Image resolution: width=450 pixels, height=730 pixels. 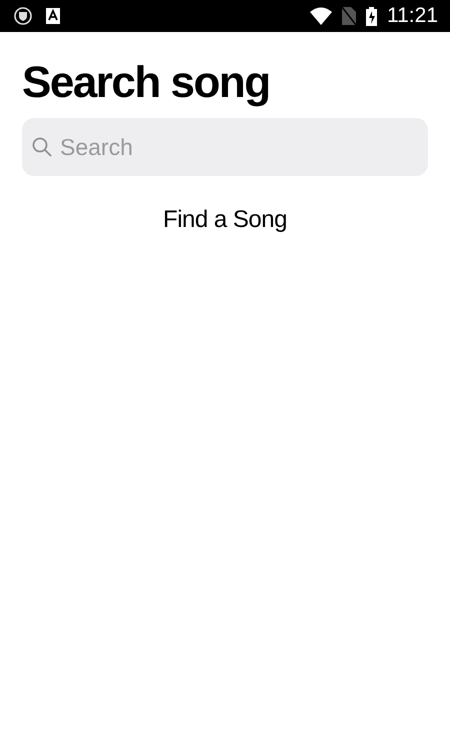 I want to click on page-title: Search song, so click(x=146, y=83).